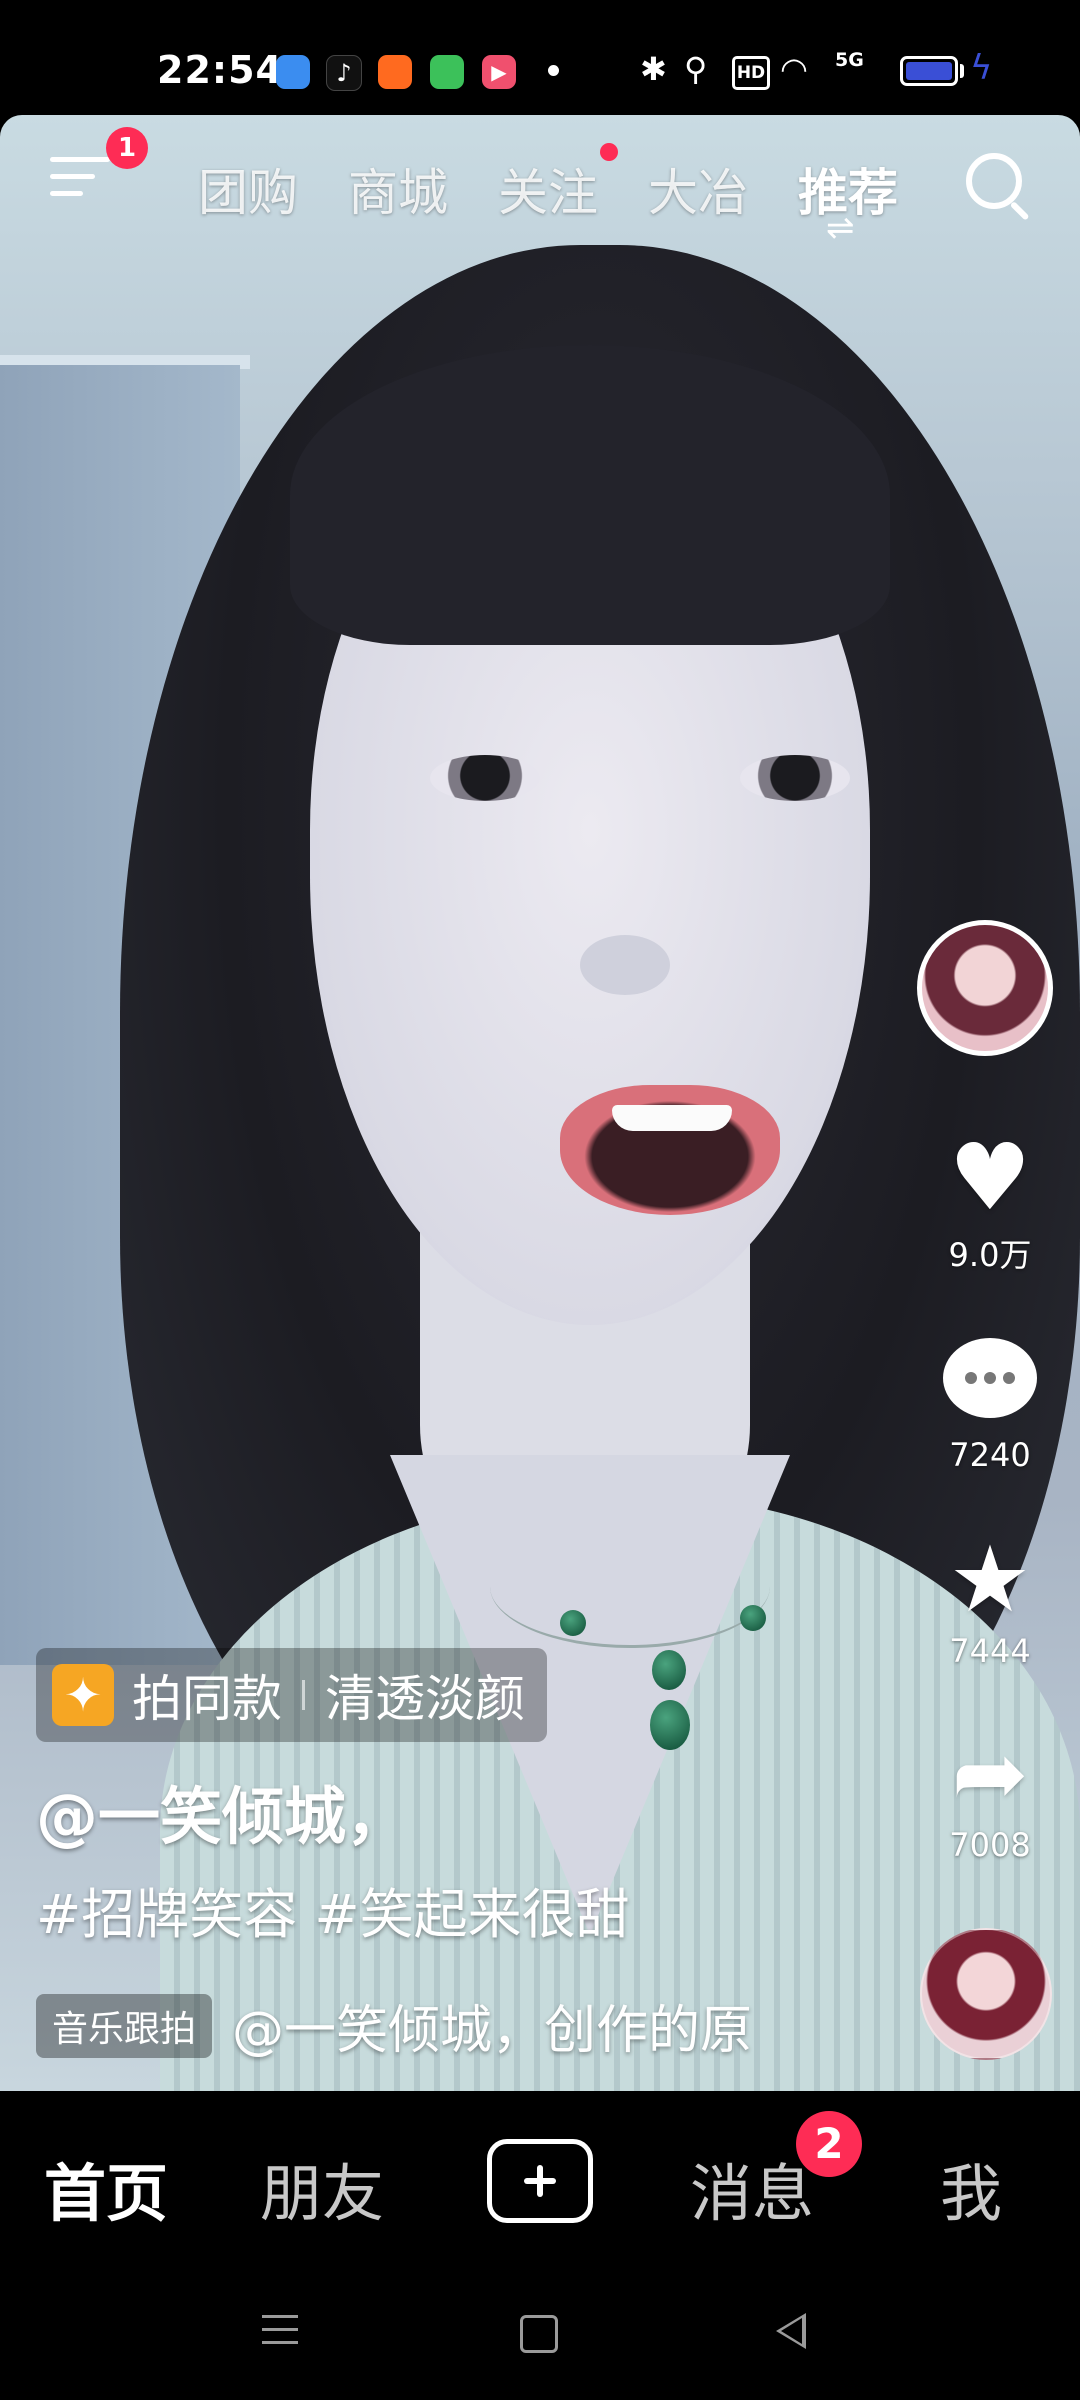 The image size is (1080, 2400). I want to click on hashtags: #招牌笑容 #笑起来很甜, so click(333, 1909).